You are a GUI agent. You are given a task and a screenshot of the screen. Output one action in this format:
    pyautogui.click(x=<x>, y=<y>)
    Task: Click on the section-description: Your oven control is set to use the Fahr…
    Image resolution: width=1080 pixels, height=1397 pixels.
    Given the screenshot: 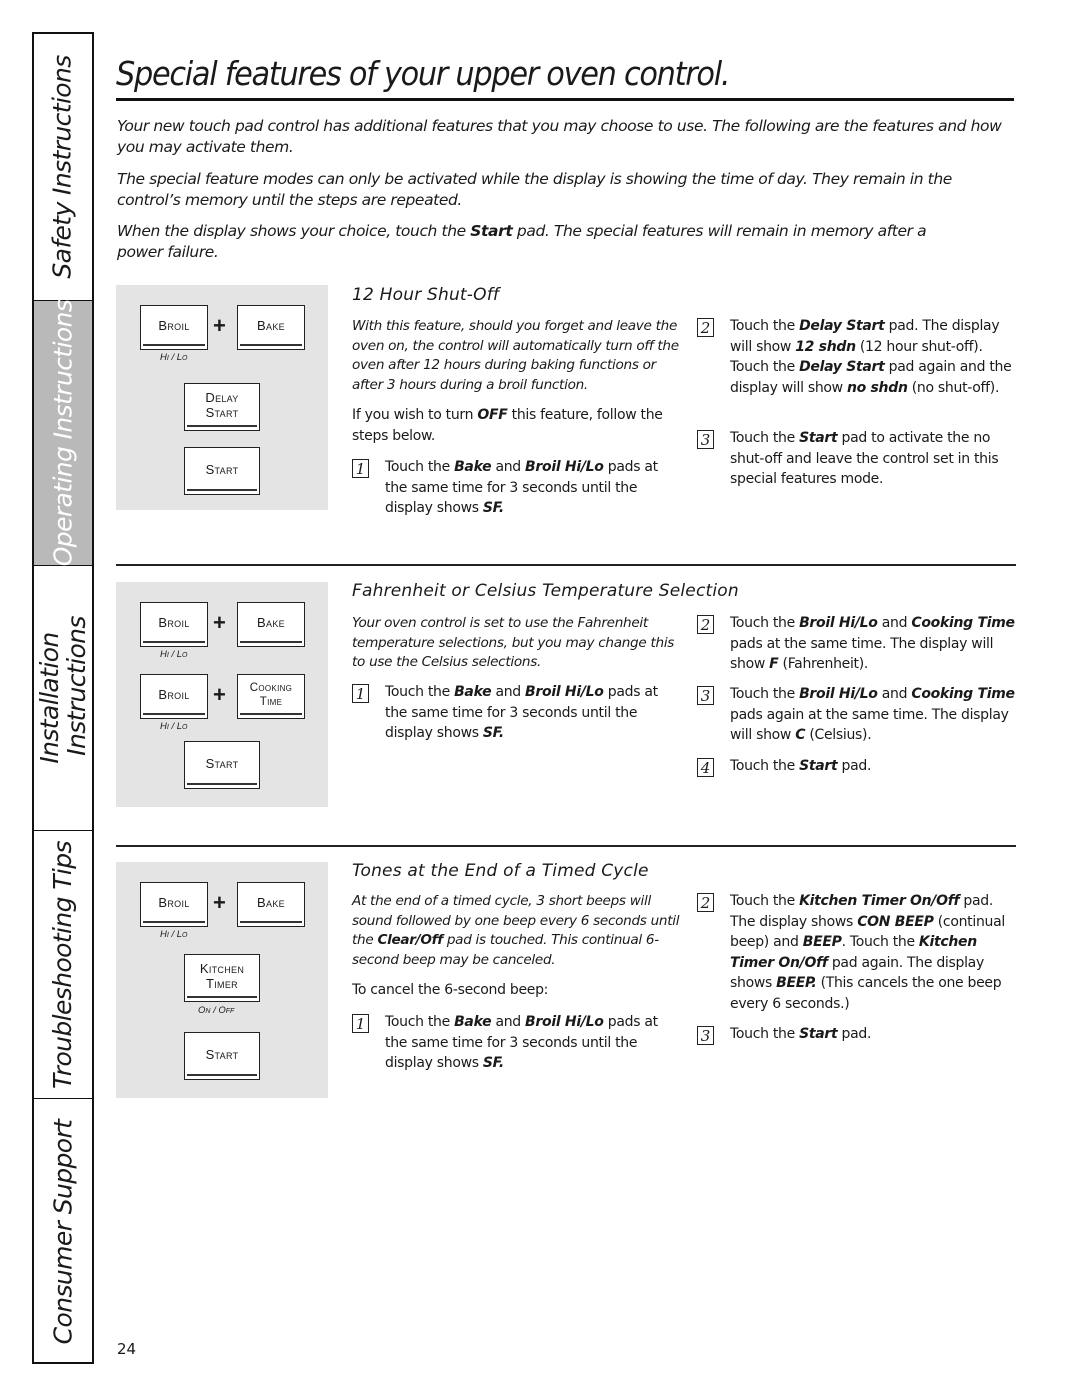 What is the action you would take?
    pyautogui.click(x=513, y=642)
    